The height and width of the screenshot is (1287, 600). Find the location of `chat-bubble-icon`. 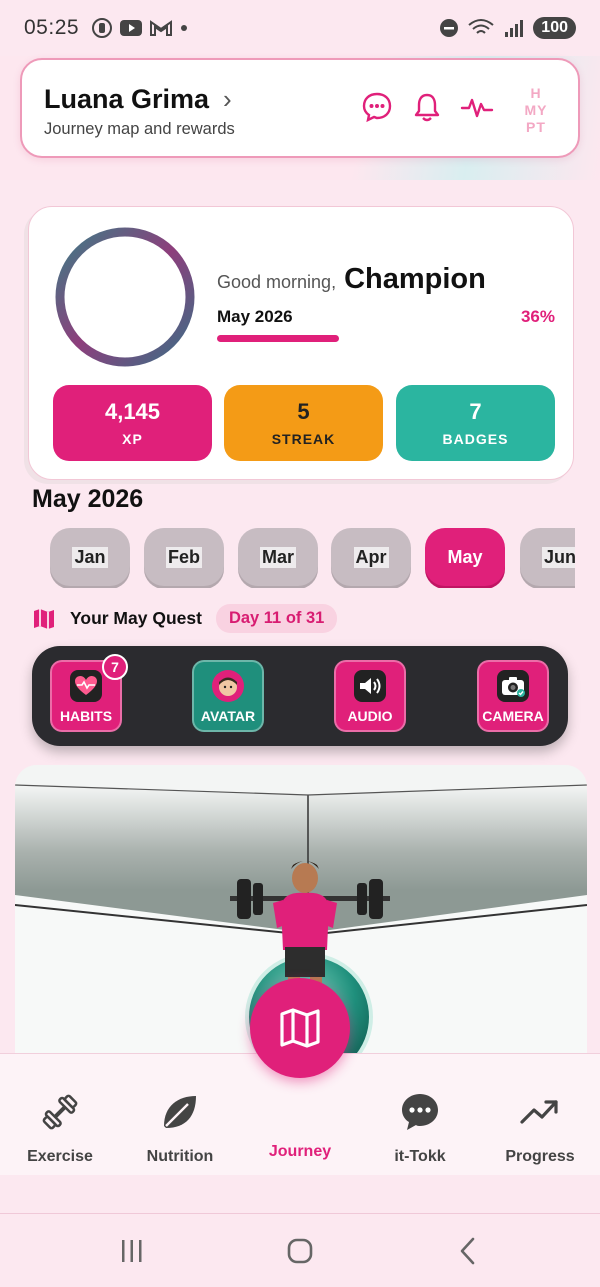

chat-bubble-icon is located at coordinates (420, 1112).